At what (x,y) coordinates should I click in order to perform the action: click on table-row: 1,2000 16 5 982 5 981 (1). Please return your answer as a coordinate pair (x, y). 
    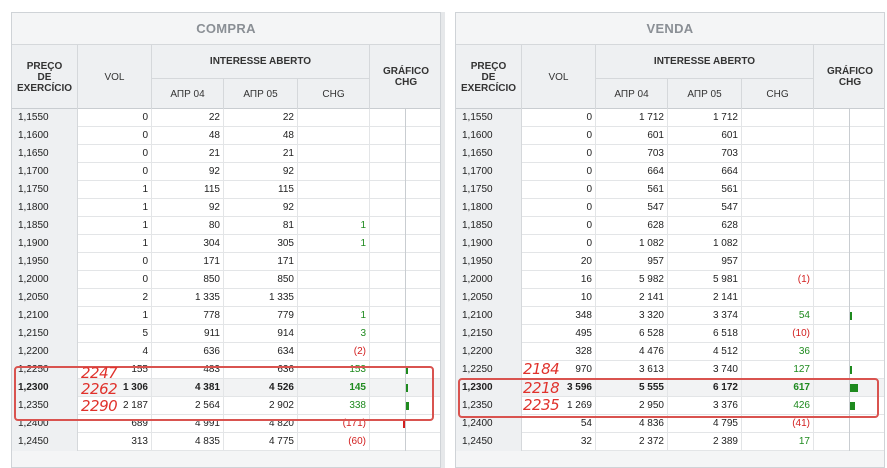
    Looking at the image, I should click on (670, 280).